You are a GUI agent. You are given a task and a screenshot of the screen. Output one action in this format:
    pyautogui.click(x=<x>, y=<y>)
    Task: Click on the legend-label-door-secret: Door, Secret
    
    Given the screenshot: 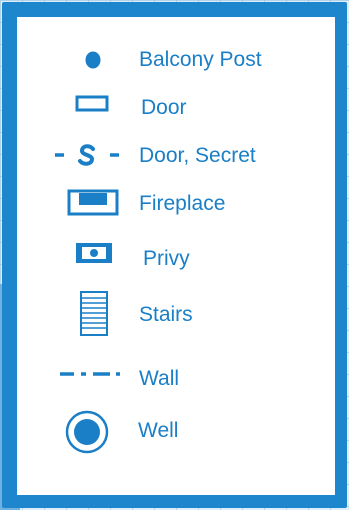 What is the action you would take?
    pyautogui.click(x=197, y=155)
    